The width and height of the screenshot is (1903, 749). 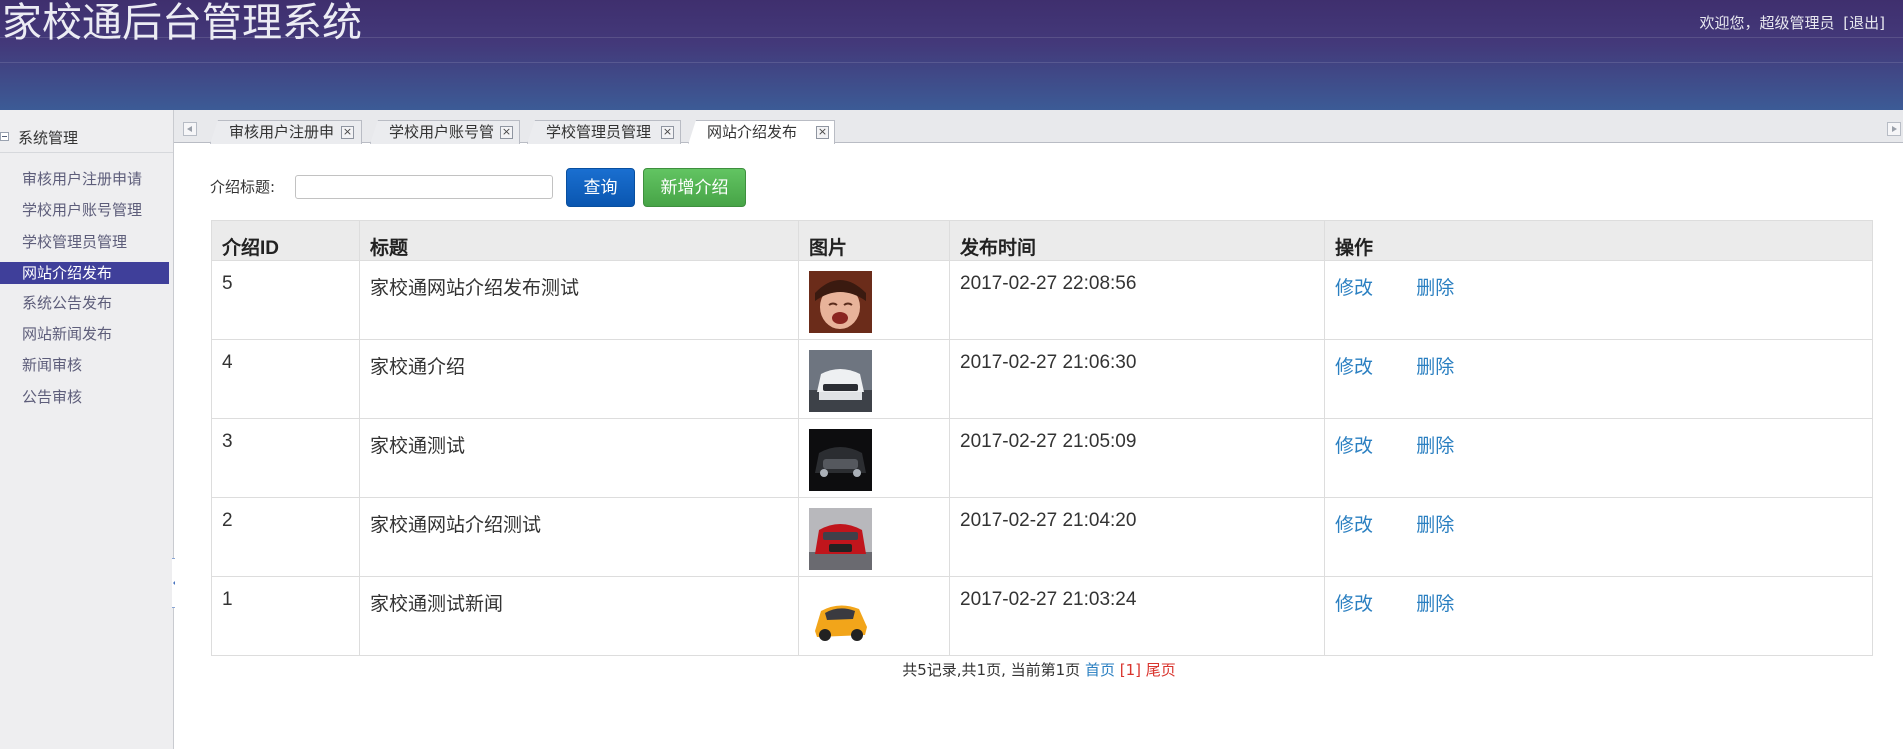 What do you see at coordinates (1767, 23) in the screenshot?
I see `welcome-text: 欢迎您，超级管理员` at bounding box center [1767, 23].